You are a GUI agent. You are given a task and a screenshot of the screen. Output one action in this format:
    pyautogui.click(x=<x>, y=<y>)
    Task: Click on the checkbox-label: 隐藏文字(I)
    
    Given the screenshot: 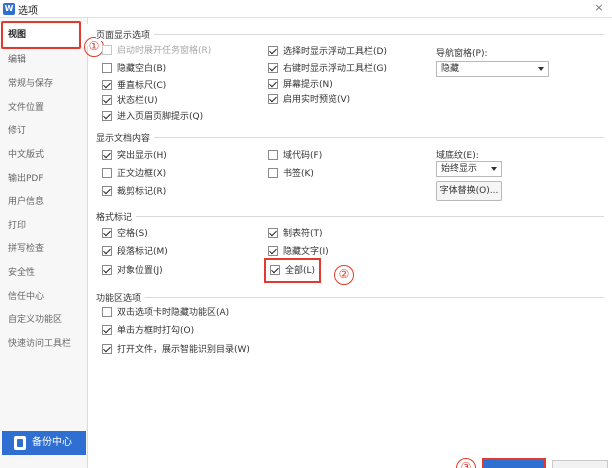 What is the action you would take?
    pyautogui.click(x=306, y=252)
    